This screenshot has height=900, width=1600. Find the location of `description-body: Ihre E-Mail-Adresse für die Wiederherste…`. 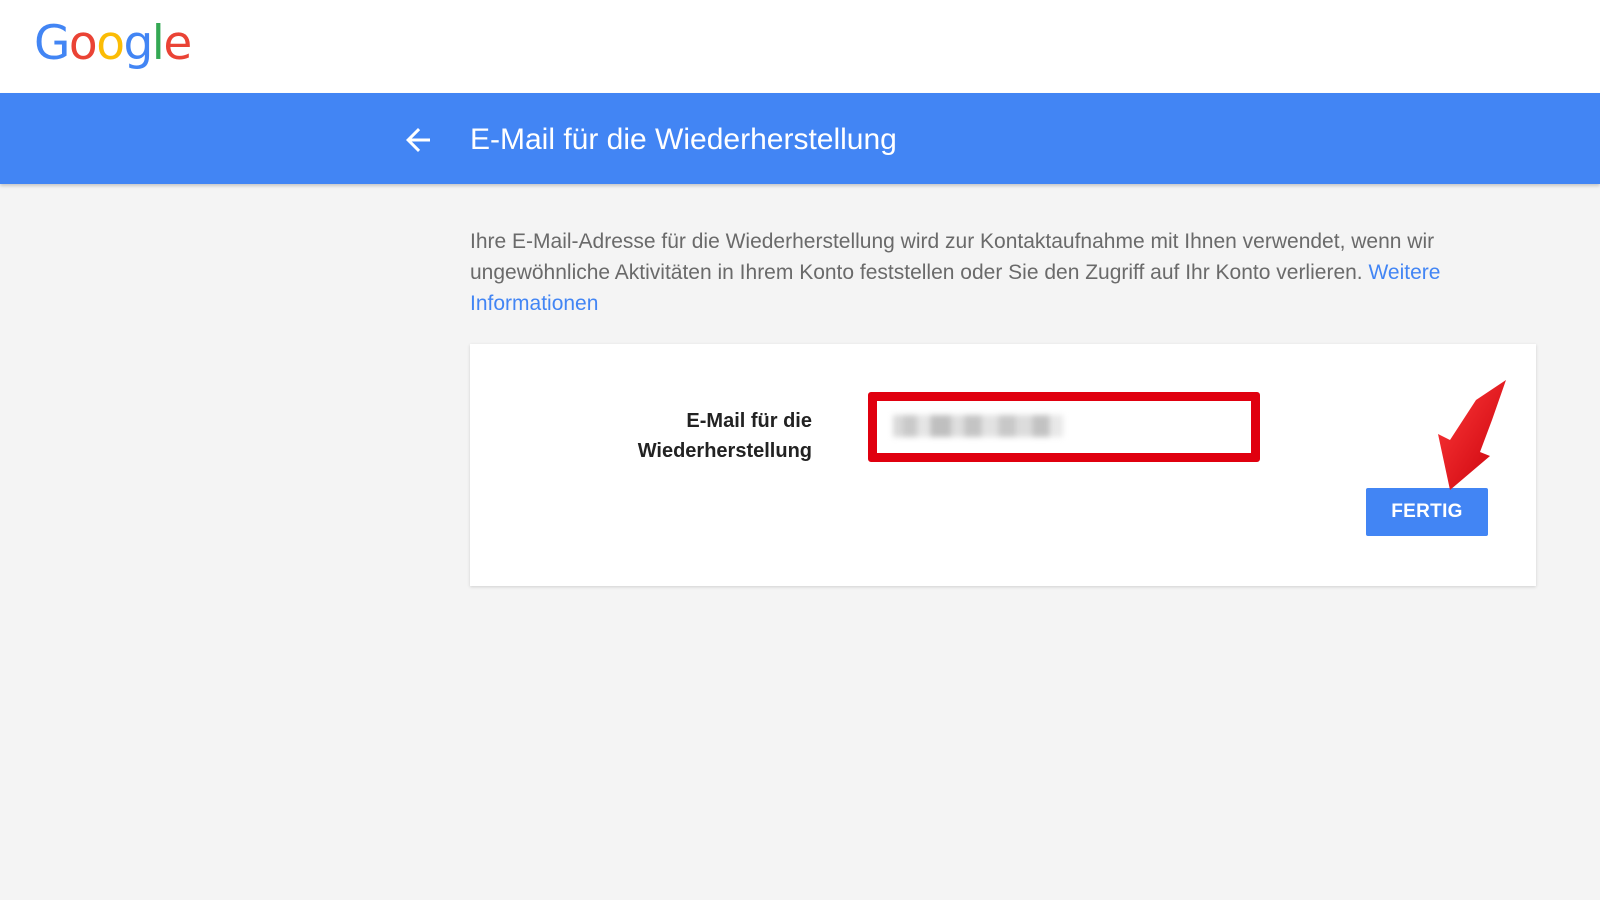

description-body: Ihre E-Mail-Adresse für die Wiederherste… is located at coordinates (952, 257).